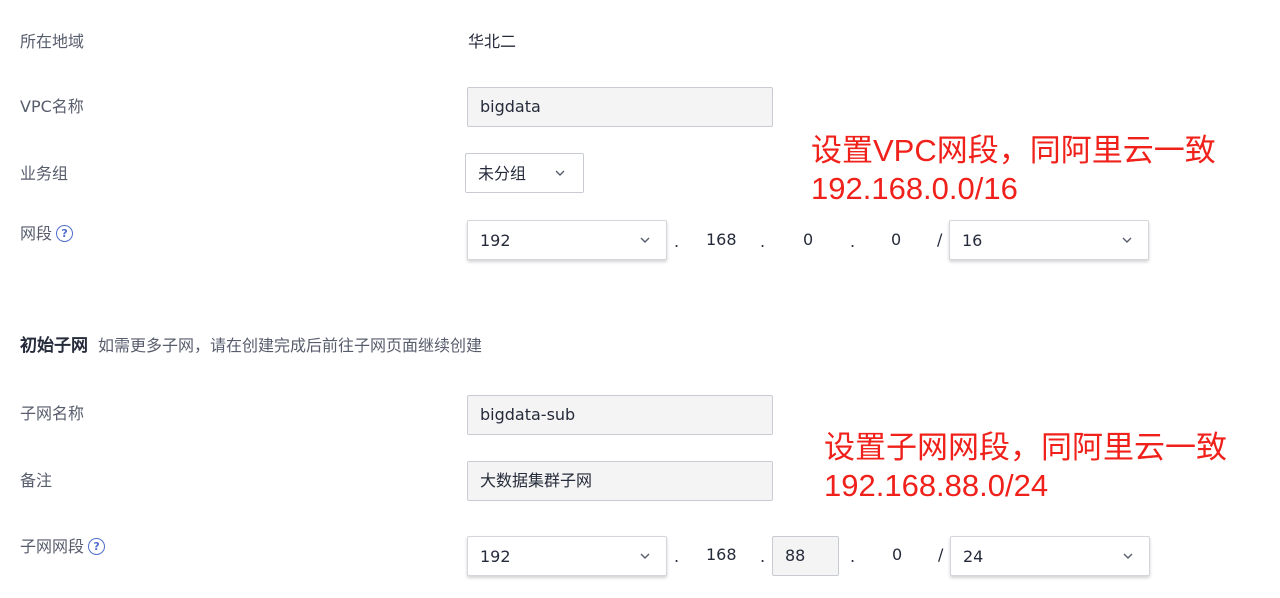  What do you see at coordinates (972, 240) in the screenshot?
I see `cidr-mask-value: 16` at bounding box center [972, 240].